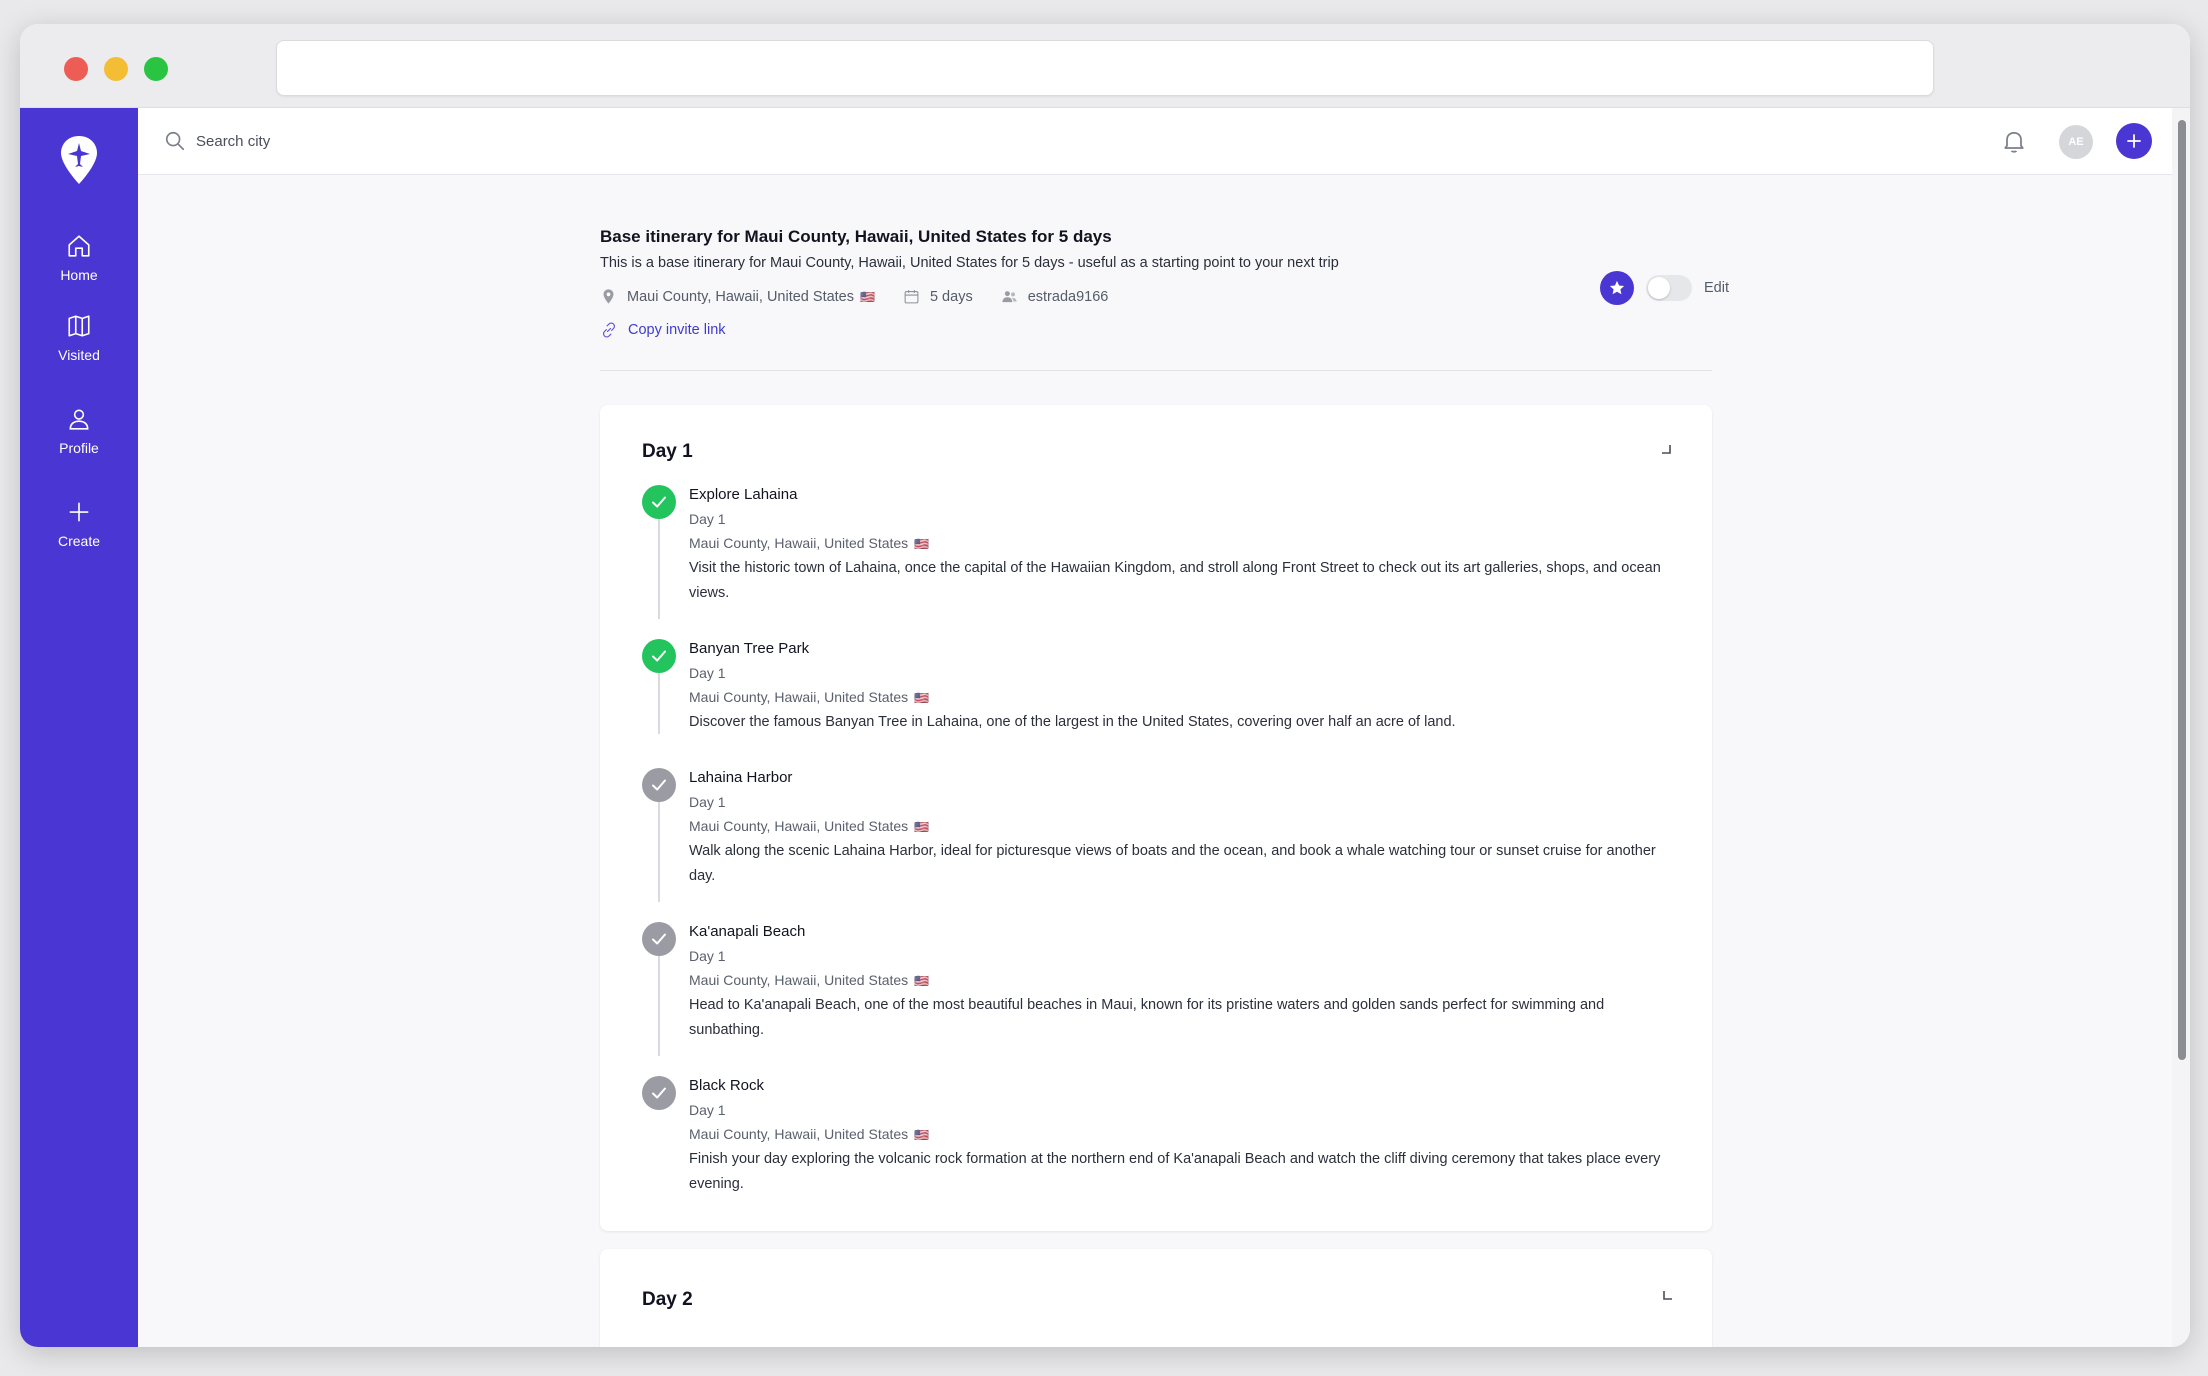  Describe the element at coordinates (1068, 296) in the screenshot. I see `trip-owner-text: estrada9166` at that location.